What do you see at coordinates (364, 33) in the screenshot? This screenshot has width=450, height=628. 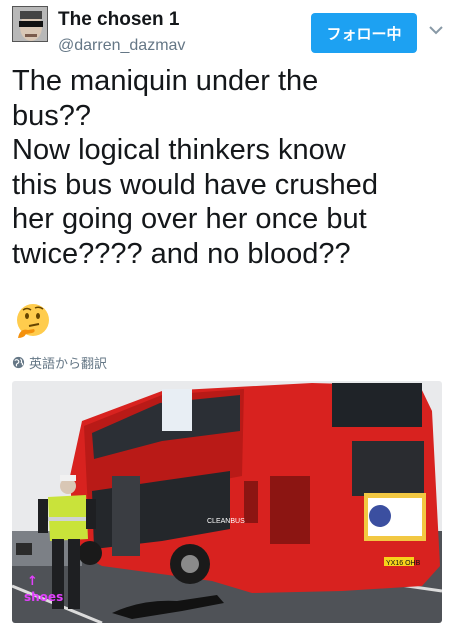 I see `following-button: フォロー中` at bounding box center [364, 33].